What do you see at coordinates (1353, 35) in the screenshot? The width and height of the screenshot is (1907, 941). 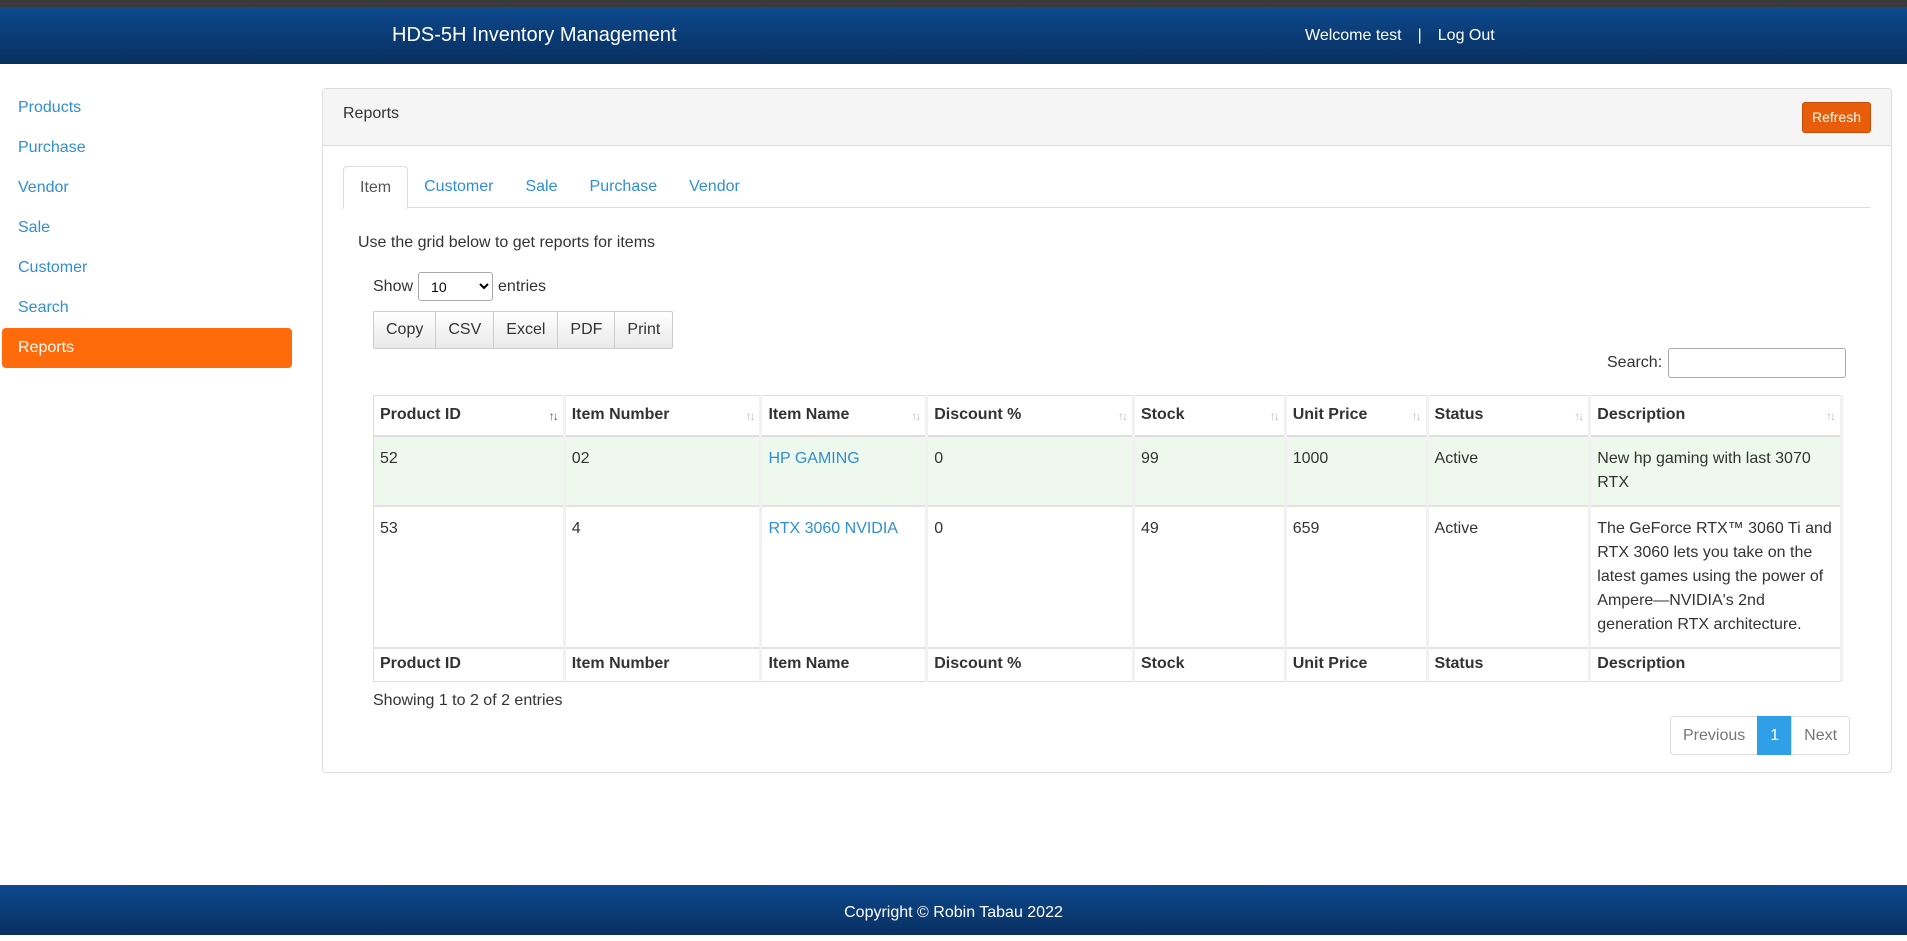 I see `welcome-text: Welcome test` at bounding box center [1353, 35].